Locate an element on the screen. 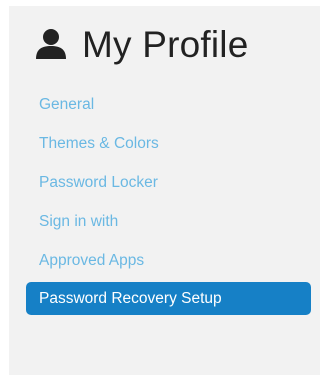 The width and height of the screenshot is (320, 375). nav-item-themes-colors: Themes & Colors is located at coordinates (164, 143).